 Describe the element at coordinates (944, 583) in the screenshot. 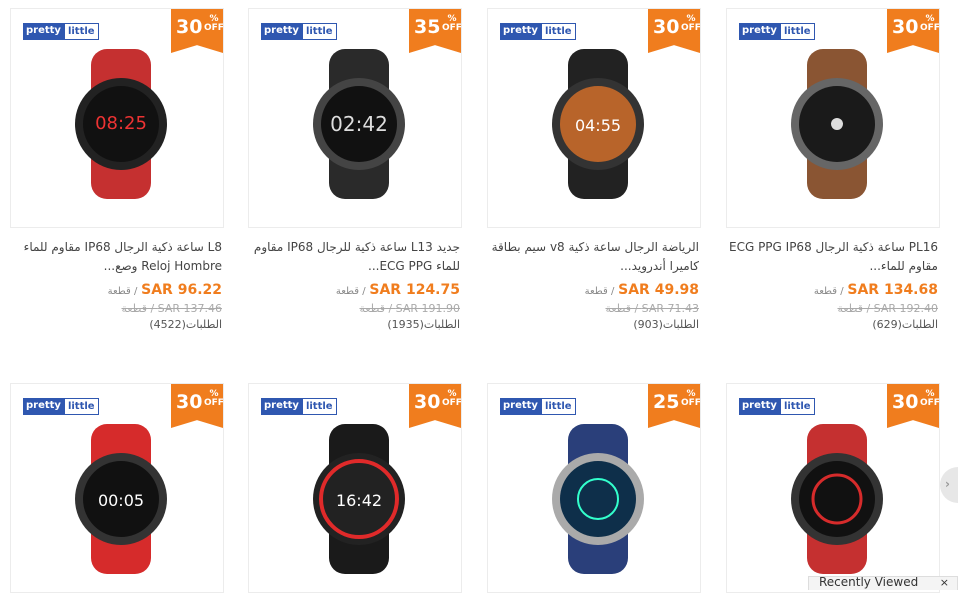

I see `close-icon: ×` at that location.